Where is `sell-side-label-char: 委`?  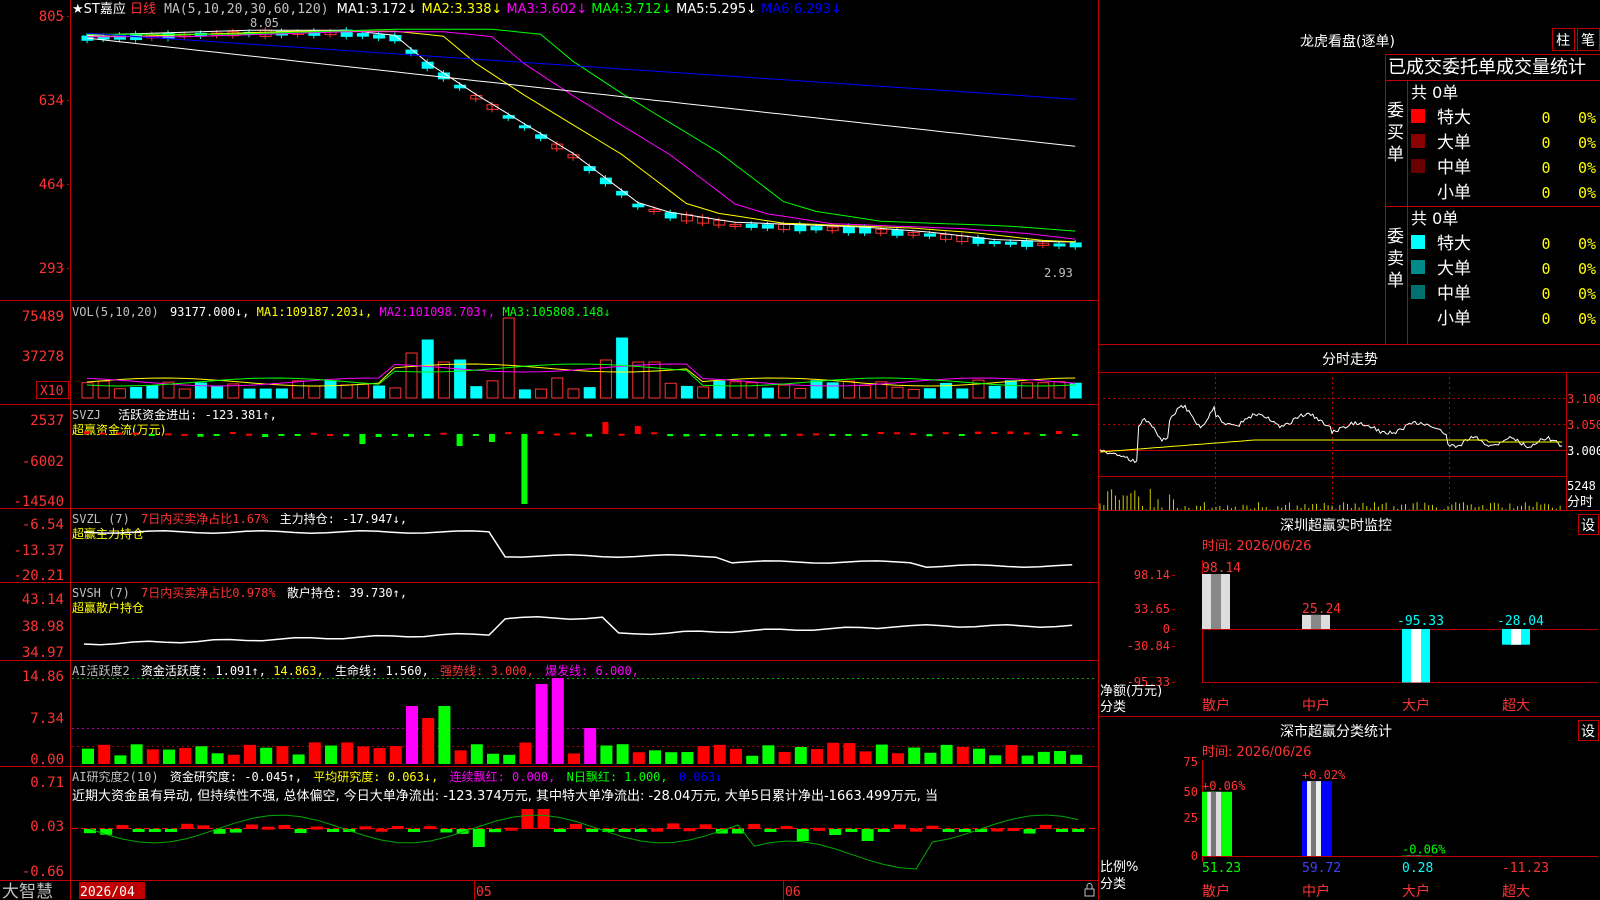 sell-side-label-char: 委 is located at coordinates (1395, 237).